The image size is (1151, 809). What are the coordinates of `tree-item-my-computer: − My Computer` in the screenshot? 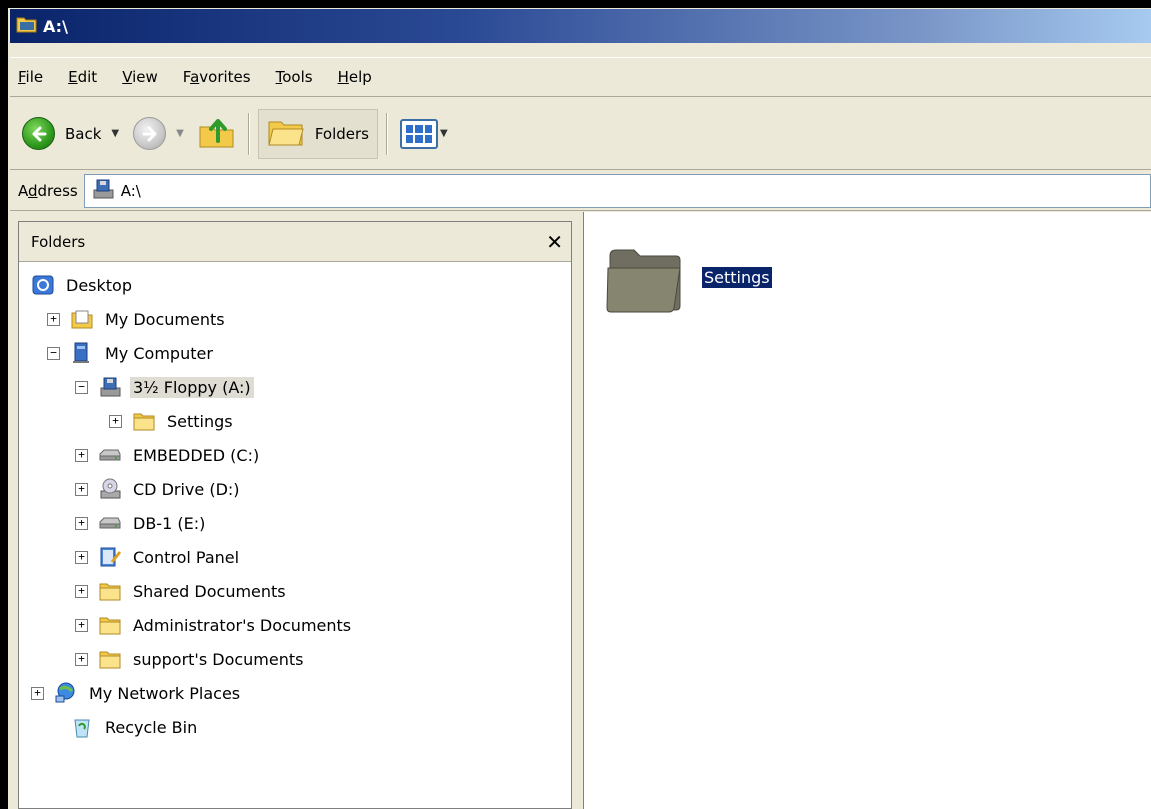 It's located at (295, 353).